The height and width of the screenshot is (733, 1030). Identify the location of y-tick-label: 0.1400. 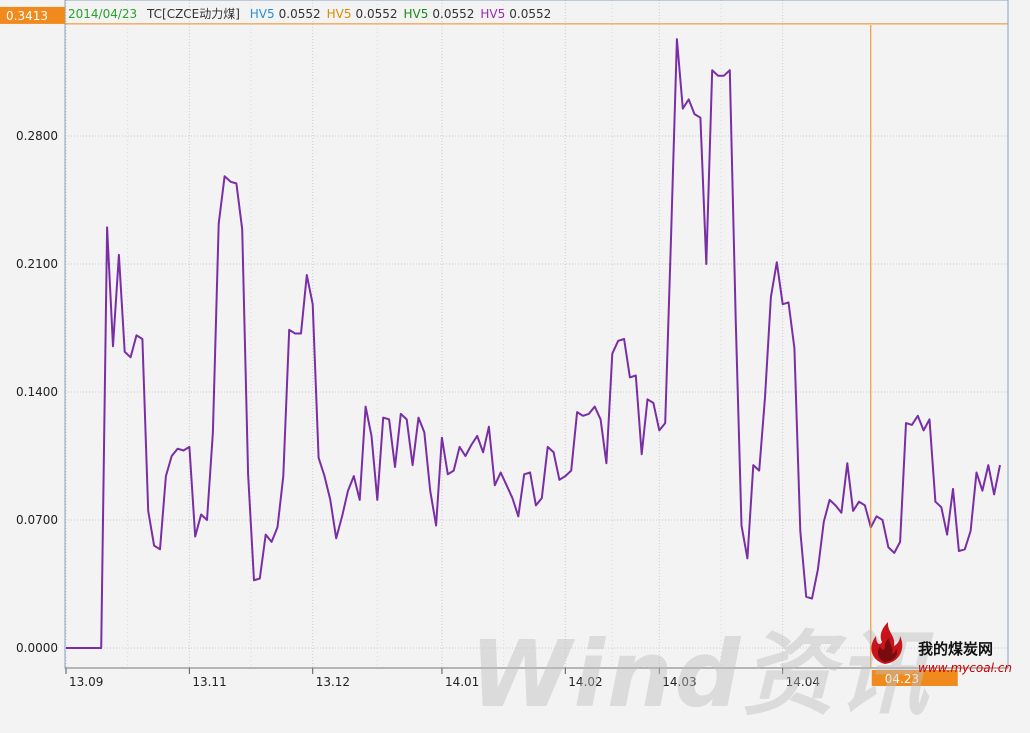
(37, 392).